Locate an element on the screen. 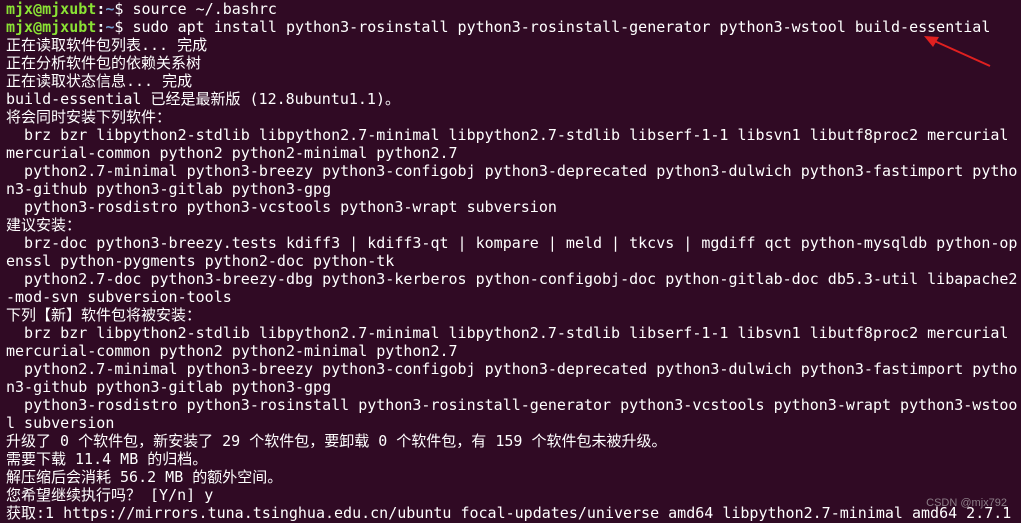  output-line: 正在分析软件包的依赖关系树 is located at coordinates (104, 63).